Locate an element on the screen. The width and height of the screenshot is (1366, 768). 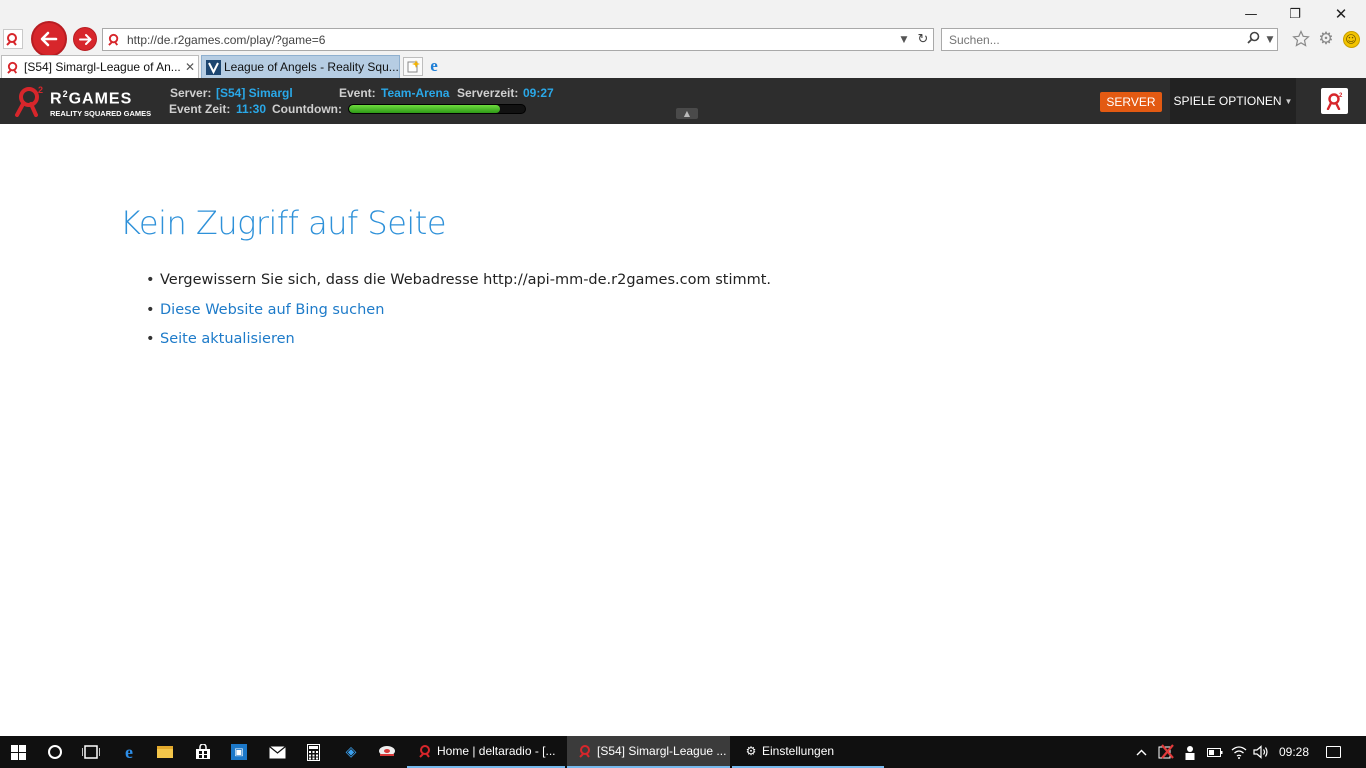
file-explorer-icon is located at coordinates (165, 752).